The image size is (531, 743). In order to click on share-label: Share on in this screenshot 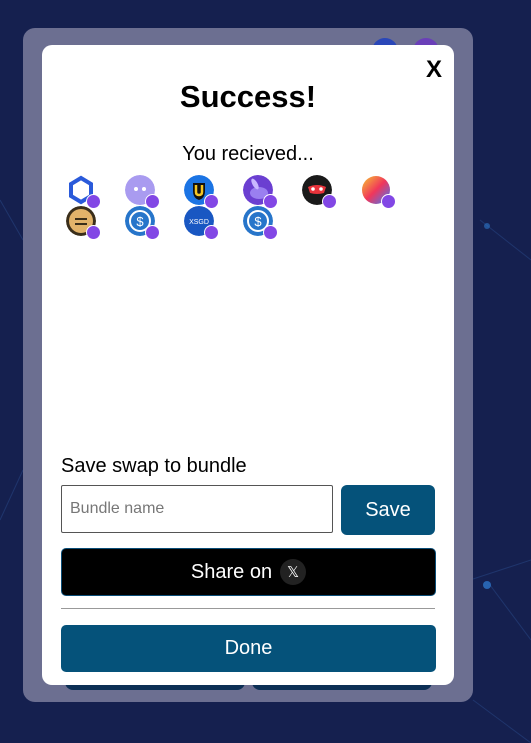, I will do `click(231, 571)`.